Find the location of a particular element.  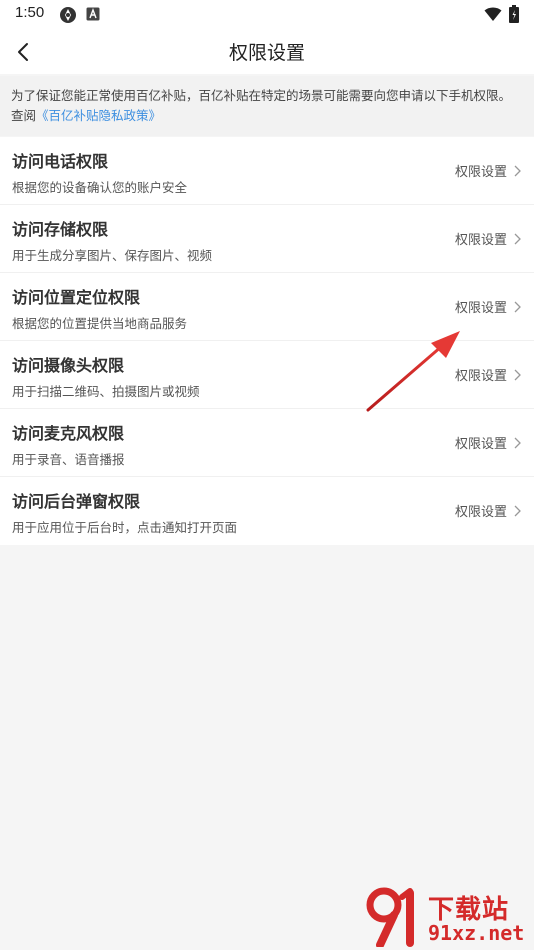

a-letter-icon is located at coordinates (93, 14).